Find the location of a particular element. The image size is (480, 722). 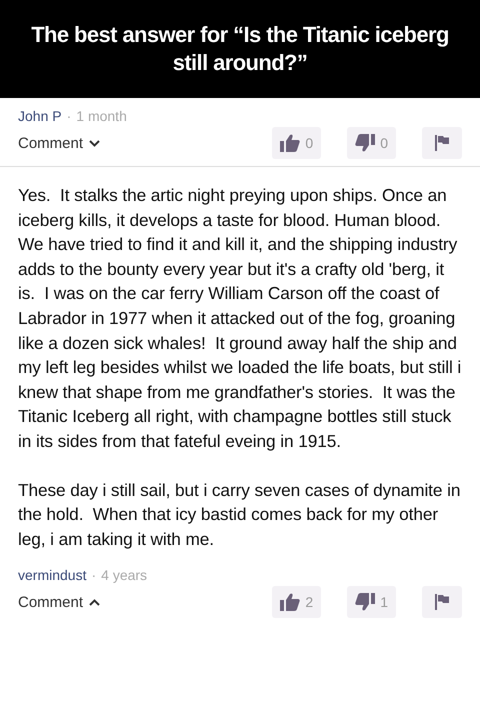

answer-paragraph: These day i still sail, but i carry seven cases of dynamite in the hold. When that icy bastid comes back for my other leg, i am taking it with me. is located at coordinates (240, 514).